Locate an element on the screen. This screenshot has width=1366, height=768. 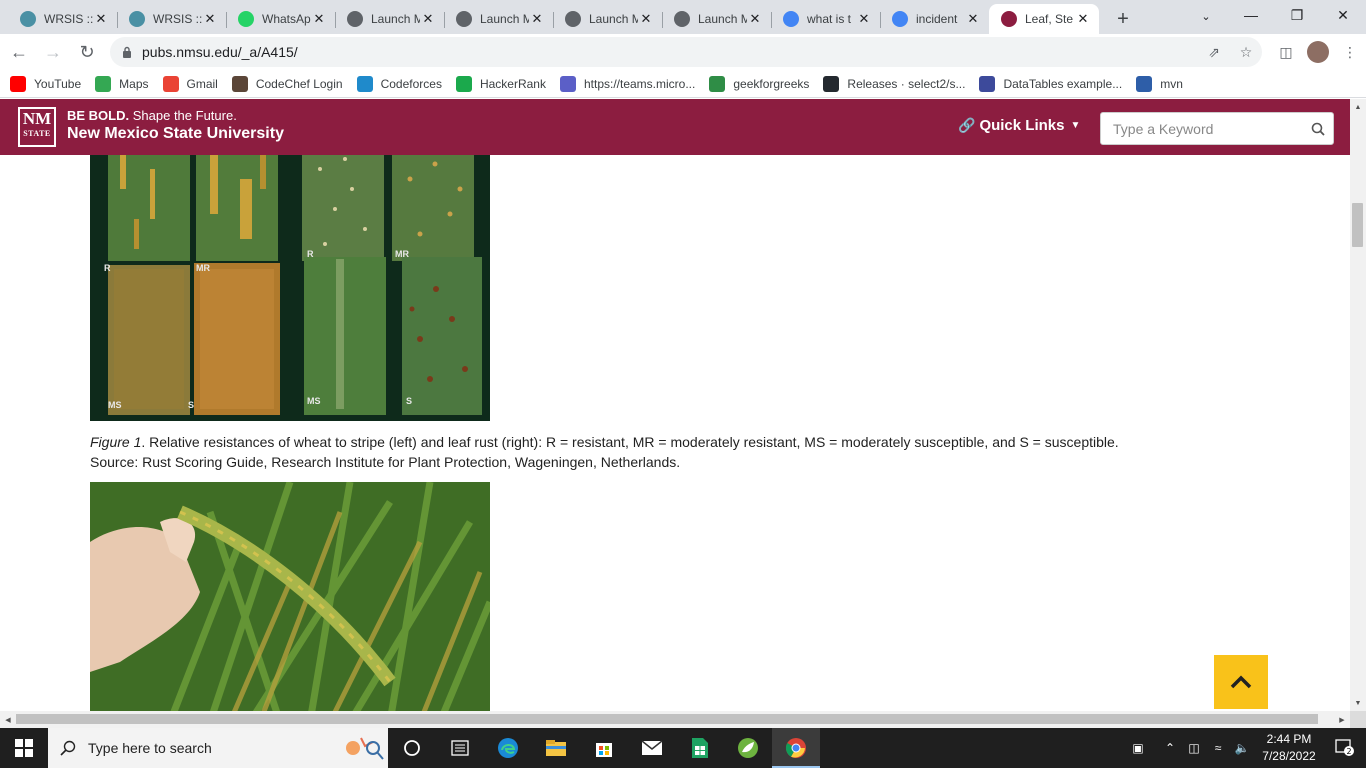
bookmark-item: YouTube is located at coordinates (45, 83).